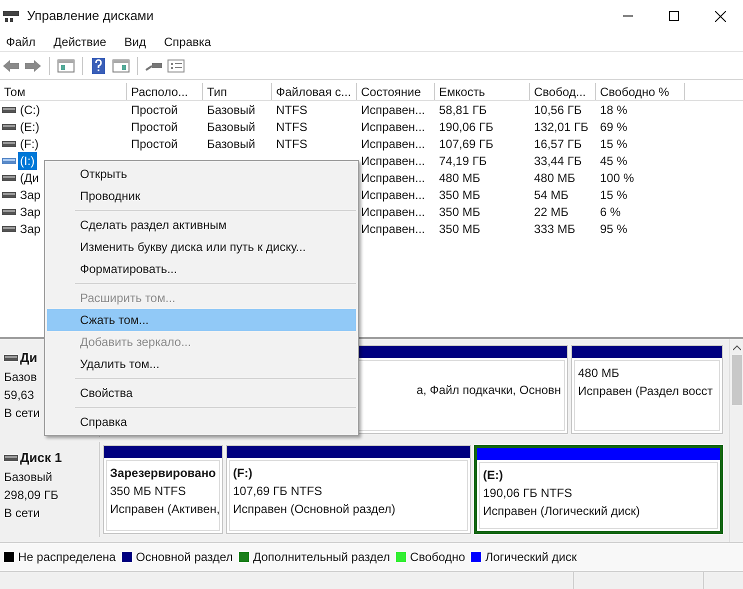  What do you see at coordinates (201, 196) in the screenshot?
I see `context-menu-item: Проводник` at bounding box center [201, 196].